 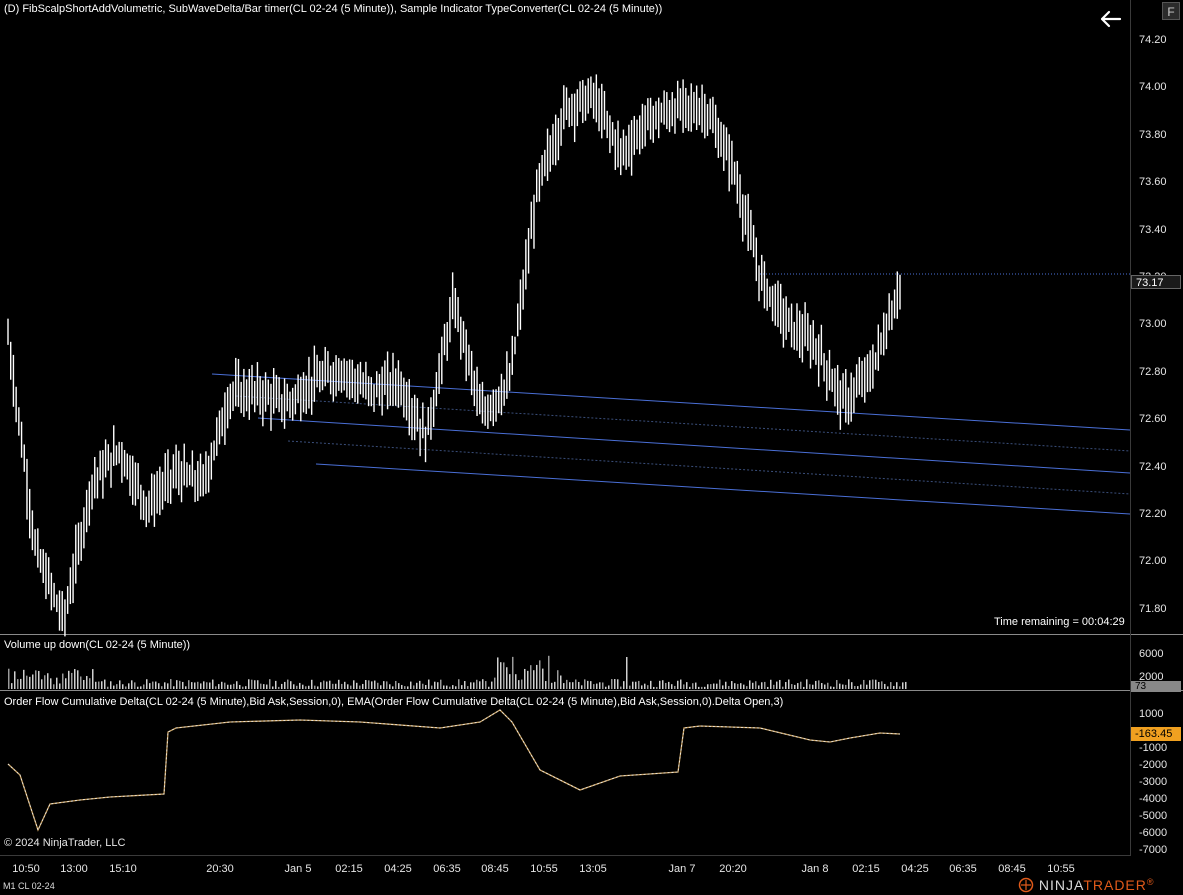 I want to click on price-tick-label: 73.80, so click(x=1153, y=134).